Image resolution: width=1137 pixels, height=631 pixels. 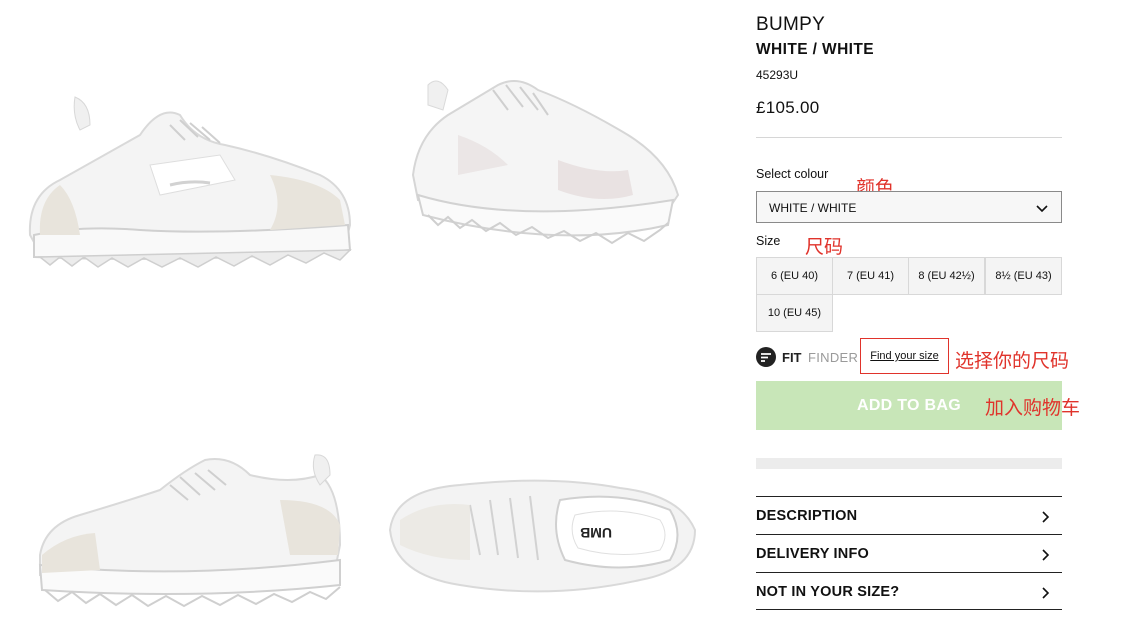 What do you see at coordinates (909, 591) in the screenshot?
I see `accordion-not-in-your-size: NOT IN YOUR SIZE?` at bounding box center [909, 591].